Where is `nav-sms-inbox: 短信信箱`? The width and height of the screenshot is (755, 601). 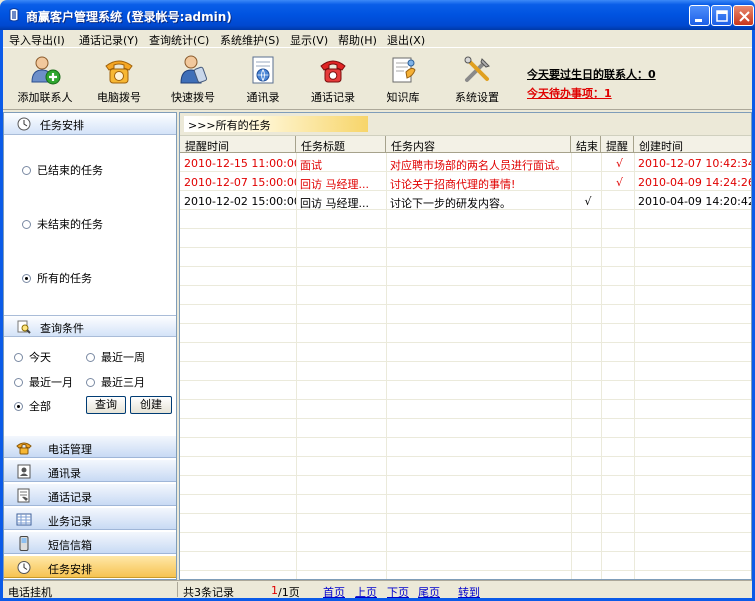 nav-sms-inbox: 短信信箱 is located at coordinates (90, 542).